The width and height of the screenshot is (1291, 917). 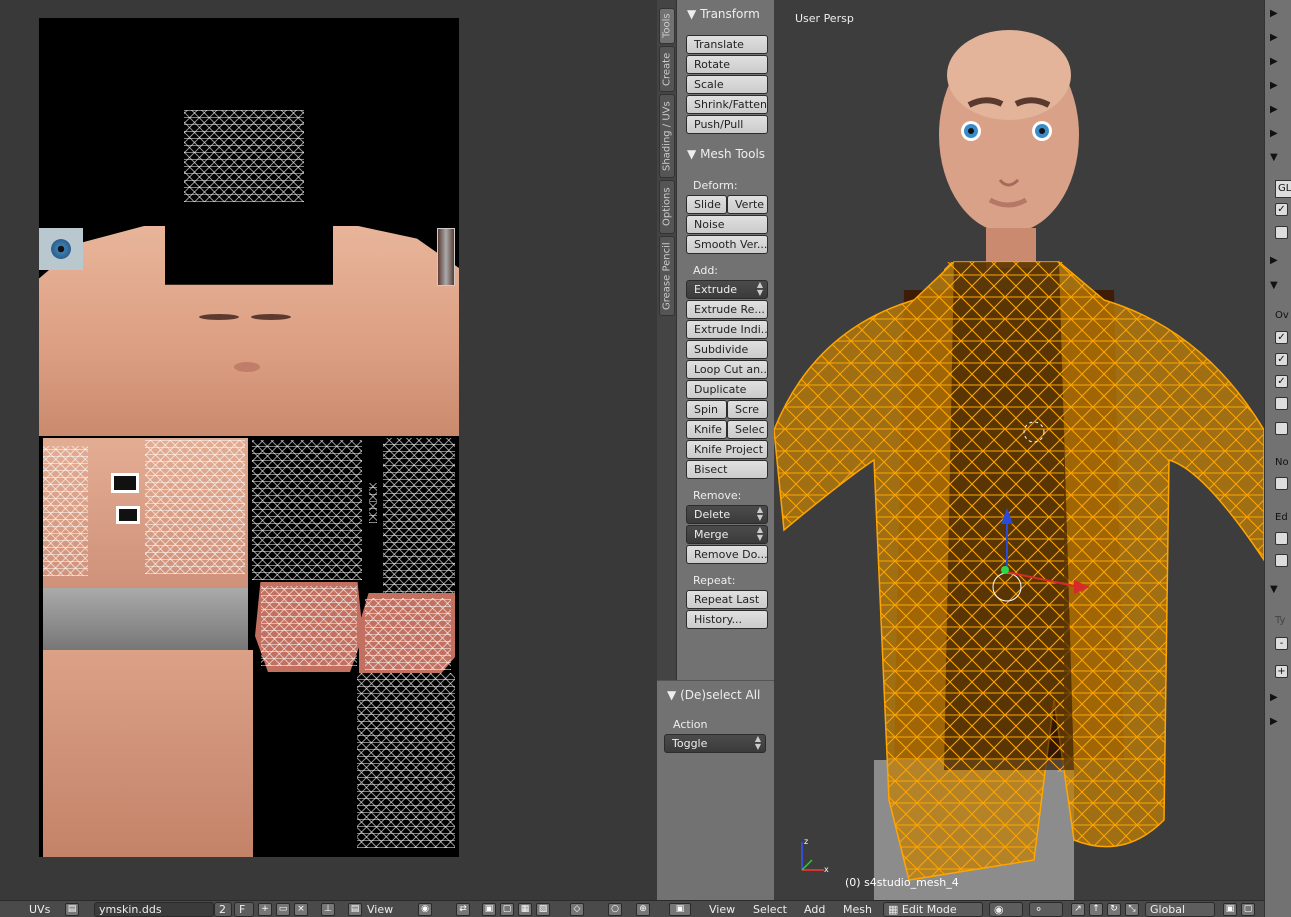 What do you see at coordinates (747, 204) in the screenshot?
I see `vertex-button: Verte` at bounding box center [747, 204].